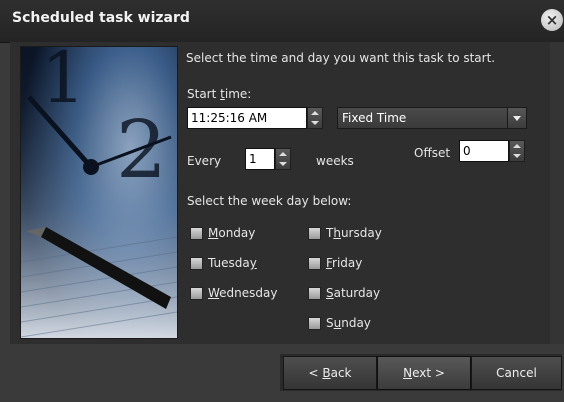 The height and width of the screenshot is (402, 564). What do you see at coordinates (432, 118) in the screenshot?
I see `time-mode-select: Fixed Time` at bounding box center [432, 118].